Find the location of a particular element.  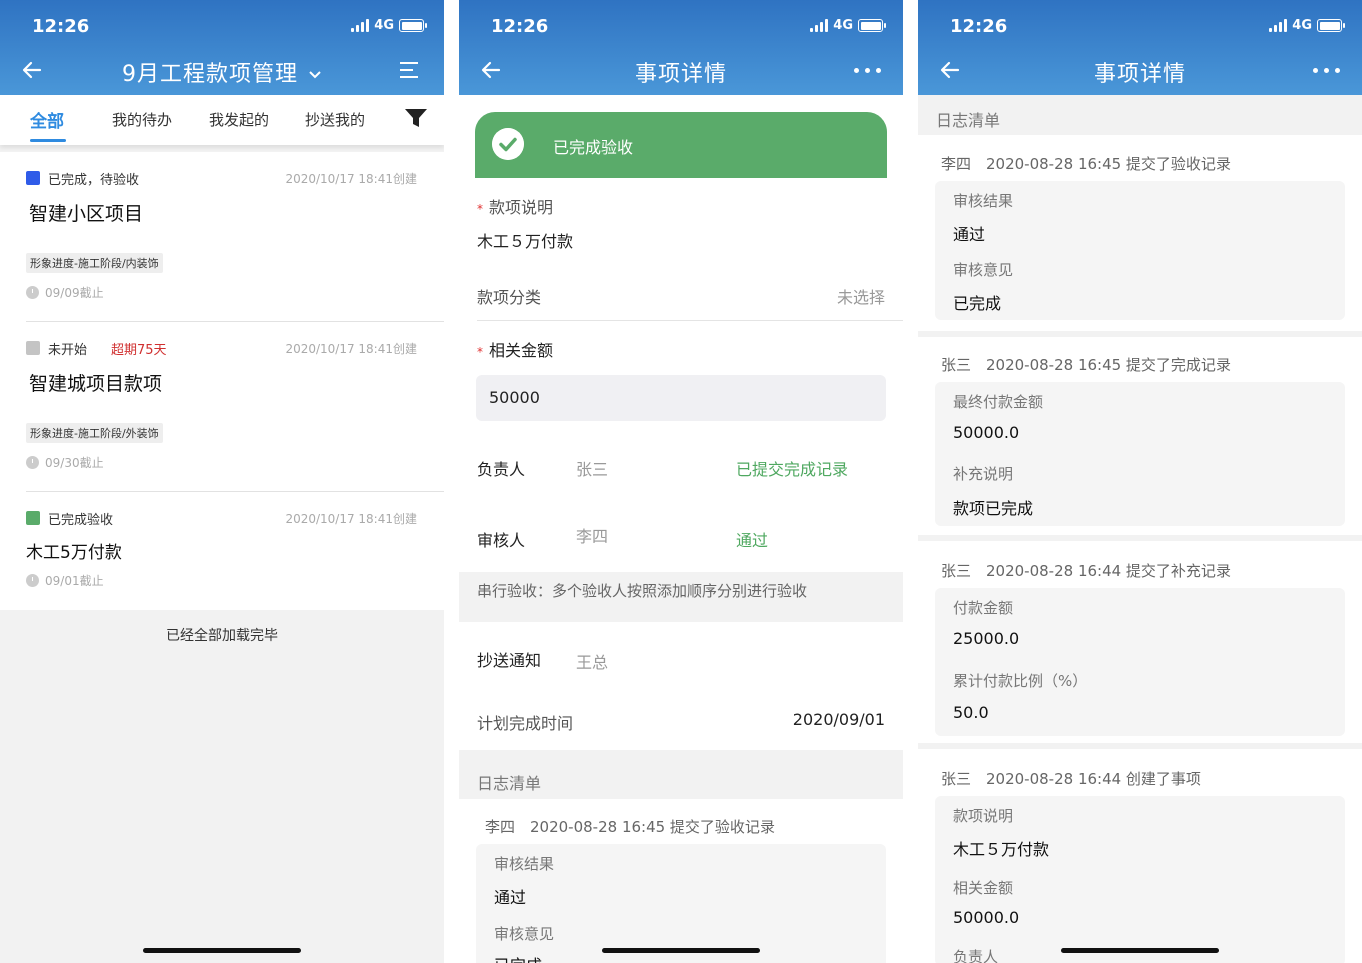

desc-label-text: 款项说明 is located at coordinates (521, 207).